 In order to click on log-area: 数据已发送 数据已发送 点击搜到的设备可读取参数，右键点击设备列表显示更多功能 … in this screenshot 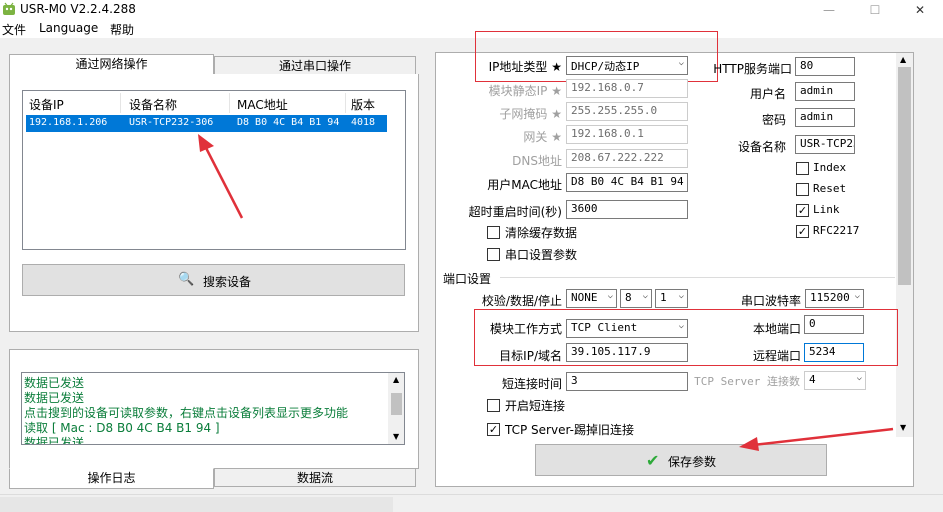, I will do `click(213, 408)`.